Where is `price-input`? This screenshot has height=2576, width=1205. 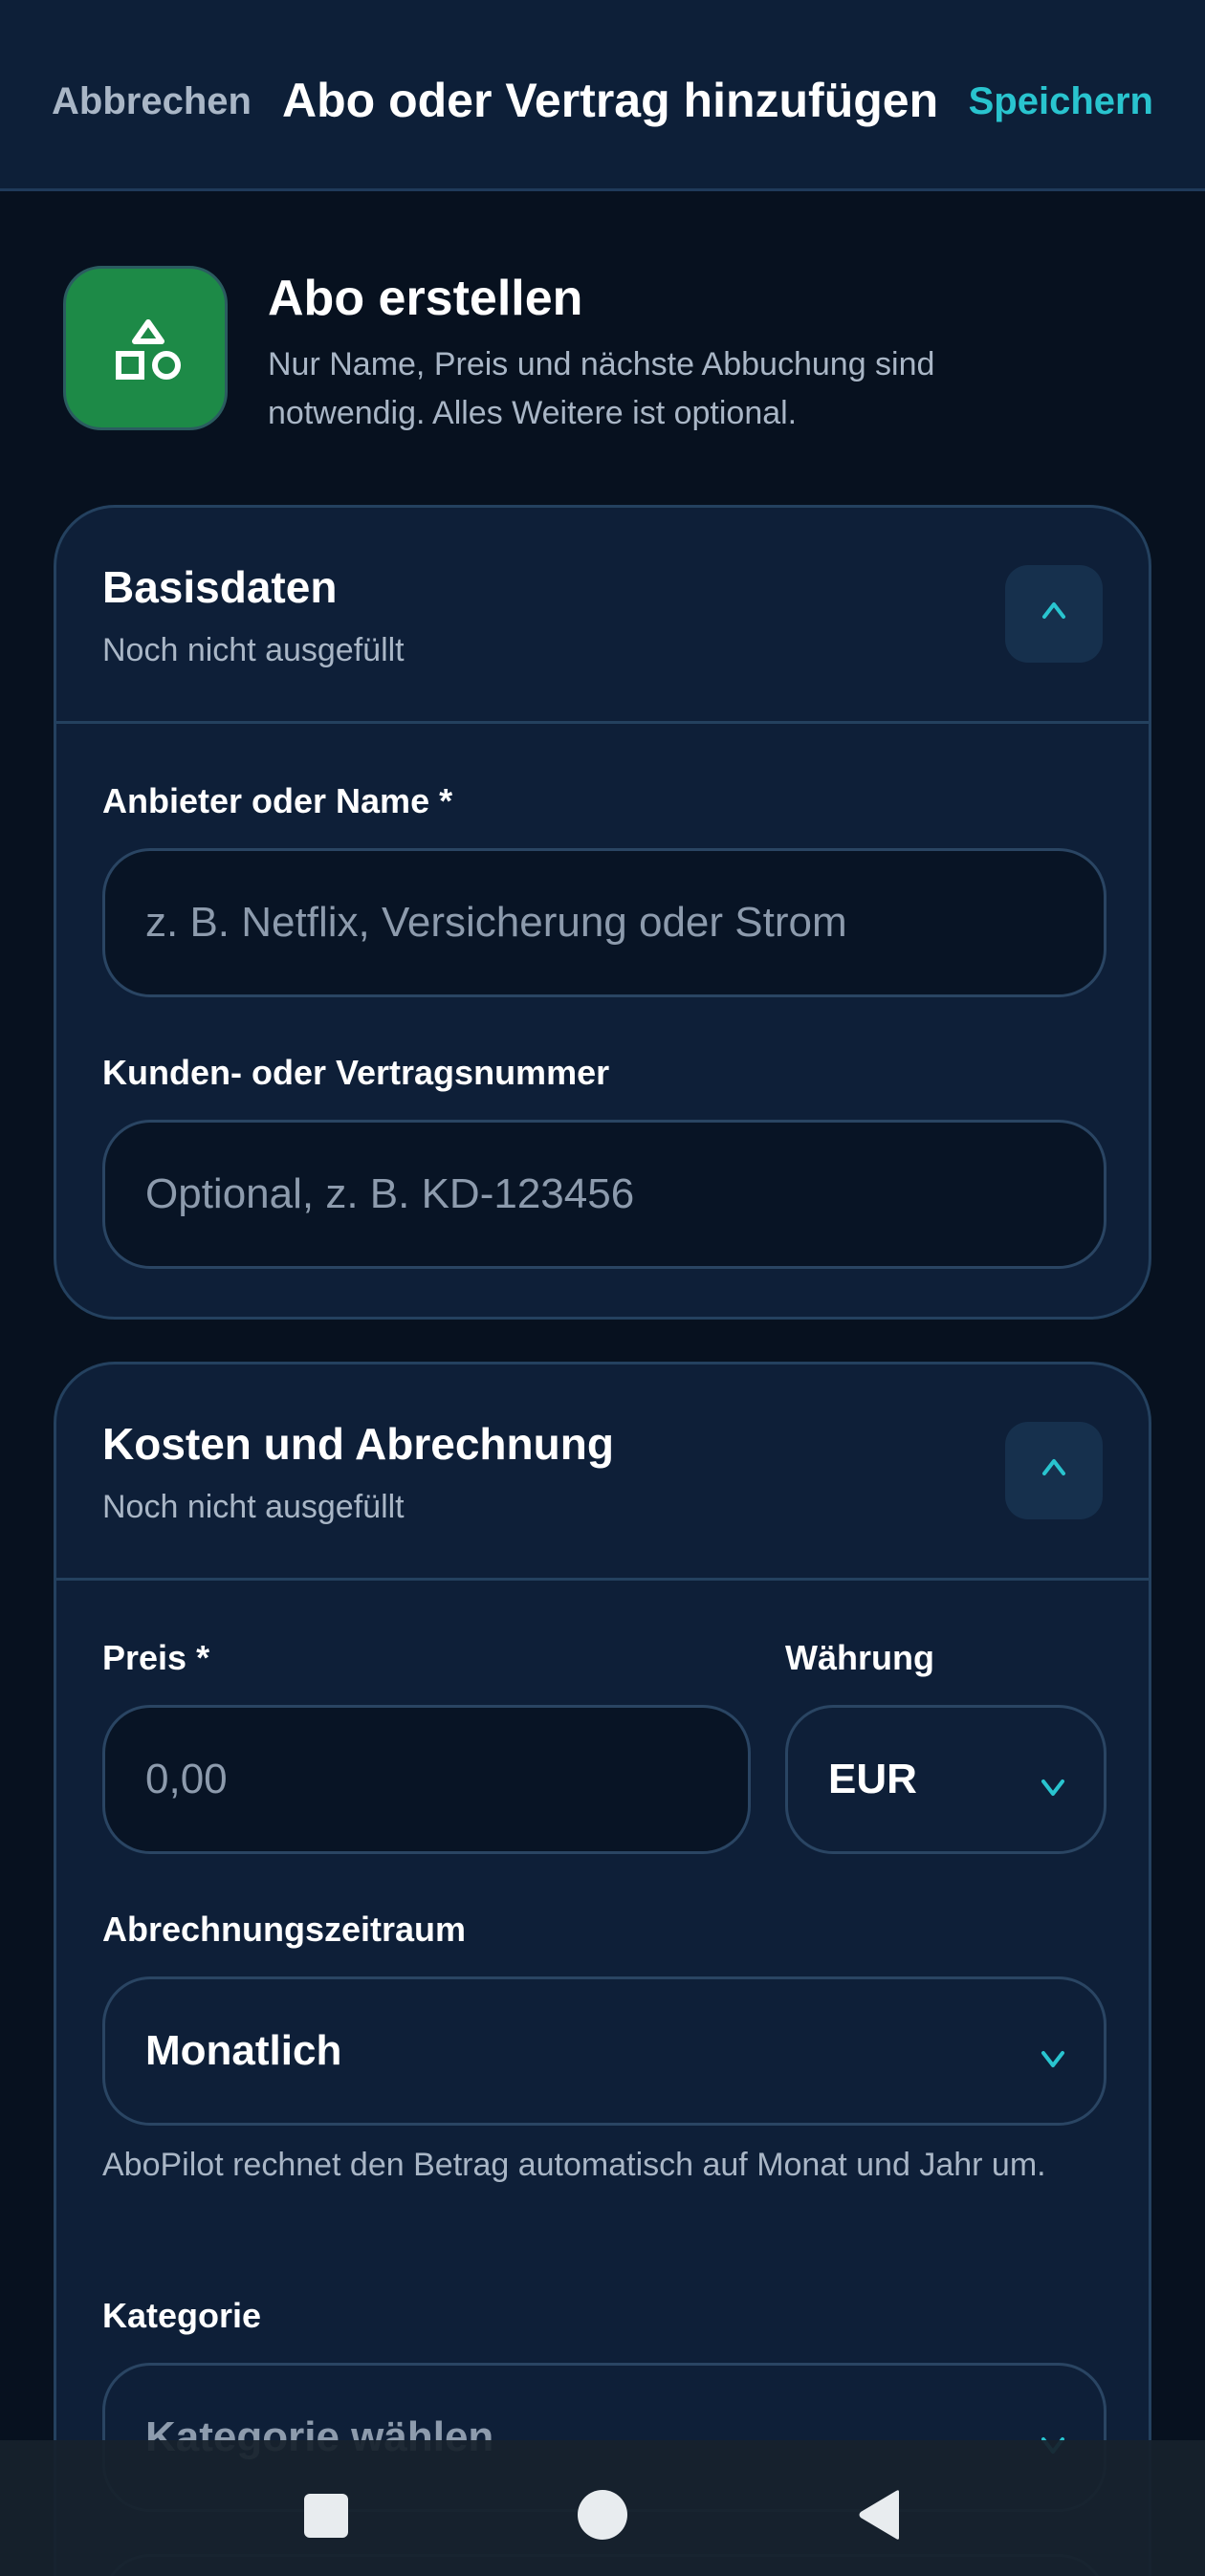 price-input is located at coordinates (427, 1779).